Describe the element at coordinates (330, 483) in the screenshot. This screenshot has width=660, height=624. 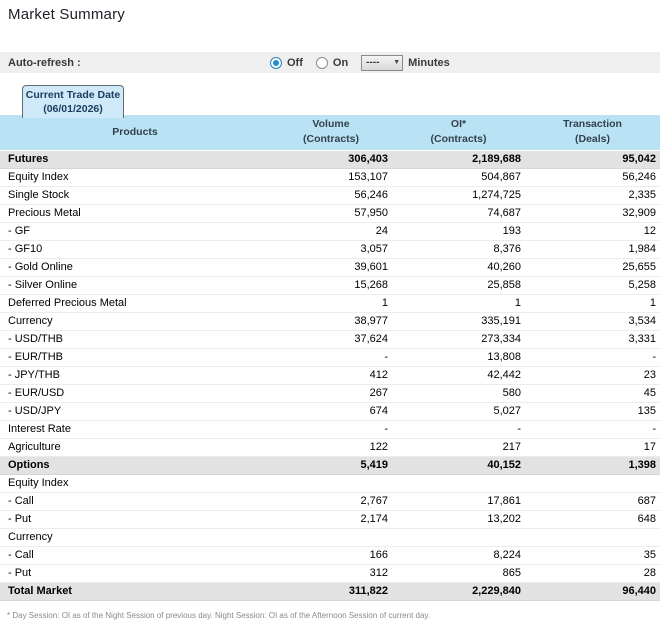
I see `table-row: Equity Index` at that location.